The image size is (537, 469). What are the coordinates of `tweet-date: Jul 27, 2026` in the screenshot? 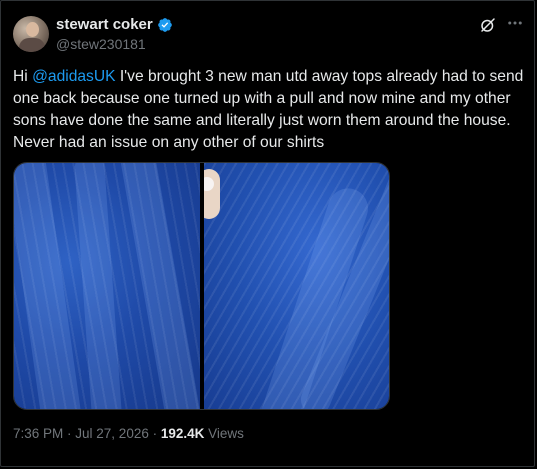 It's located at (112, 433).